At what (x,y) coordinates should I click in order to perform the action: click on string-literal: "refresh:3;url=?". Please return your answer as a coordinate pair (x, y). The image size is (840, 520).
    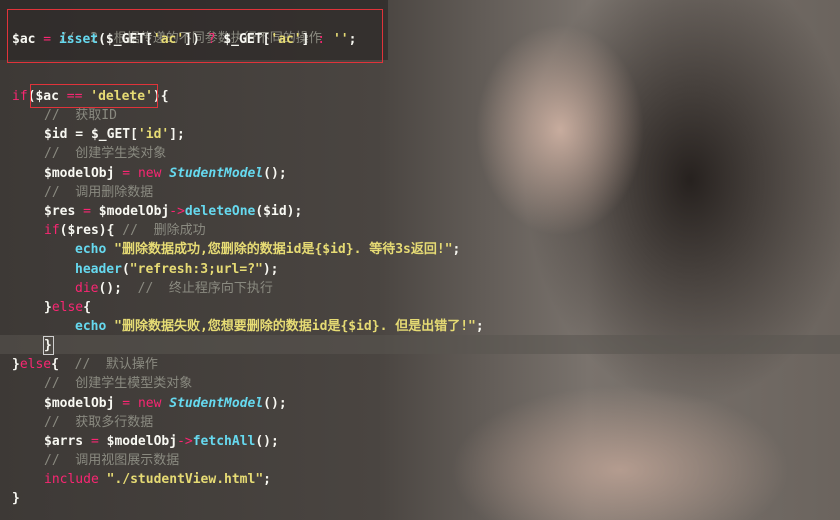
    Looking at the image, I should click on (196, 269).